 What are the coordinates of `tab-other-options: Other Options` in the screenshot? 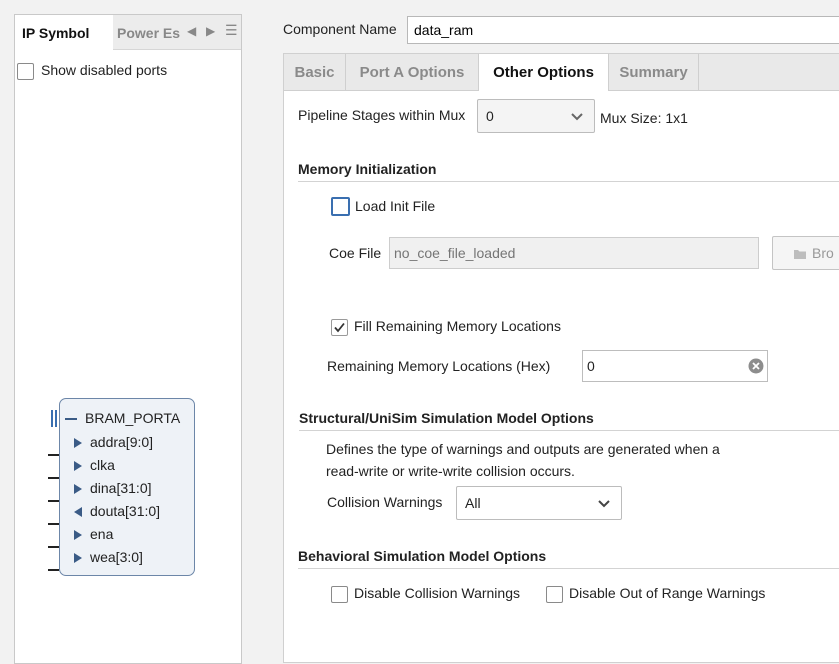 It's located at (544, 72).